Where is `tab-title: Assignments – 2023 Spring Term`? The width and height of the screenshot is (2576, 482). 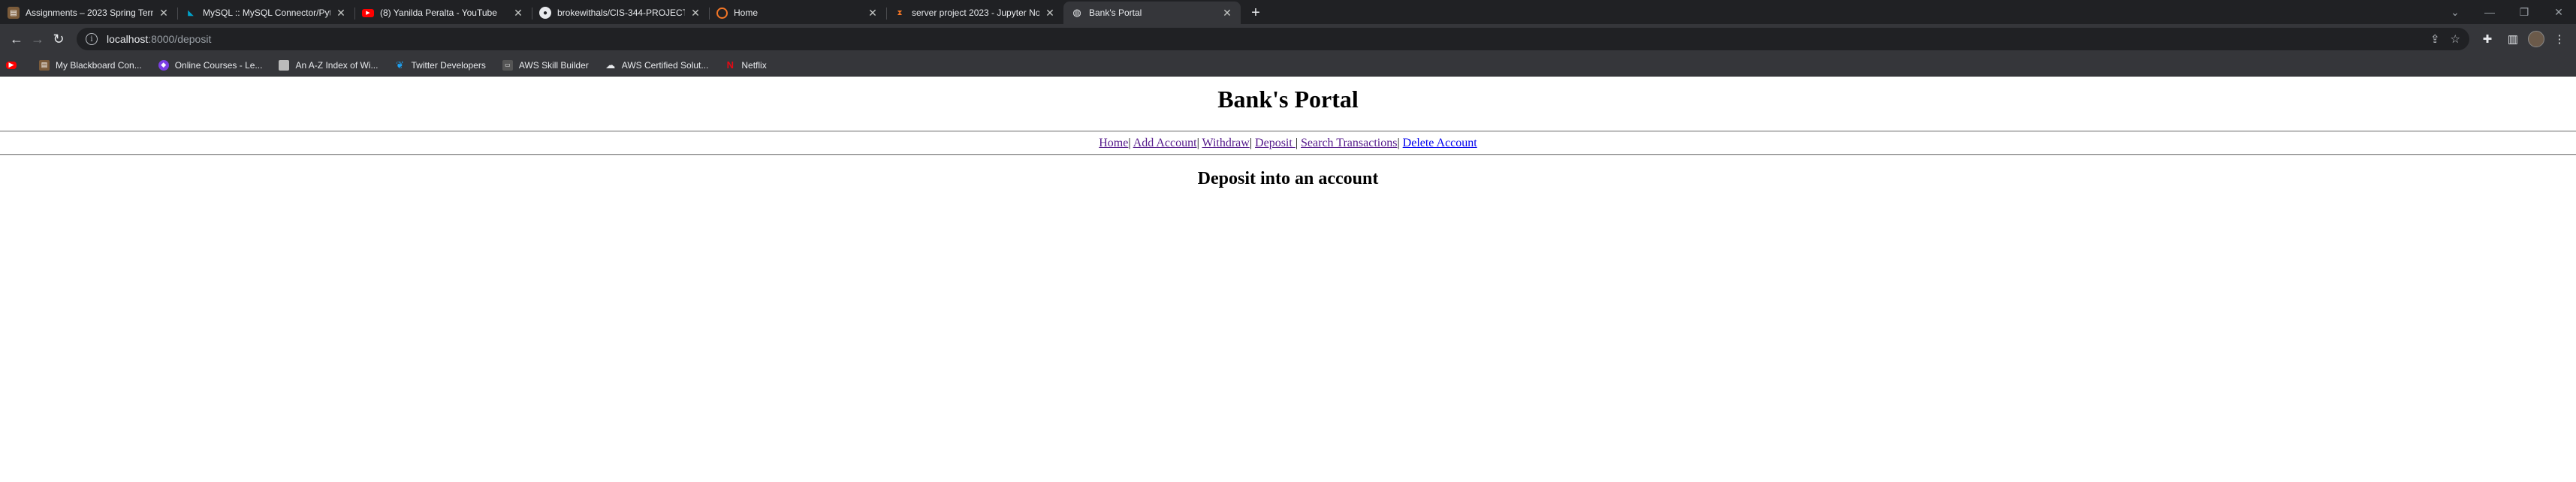 tab-title: Assignments – 2023 Spring Term is located at coordinates (90, 13).